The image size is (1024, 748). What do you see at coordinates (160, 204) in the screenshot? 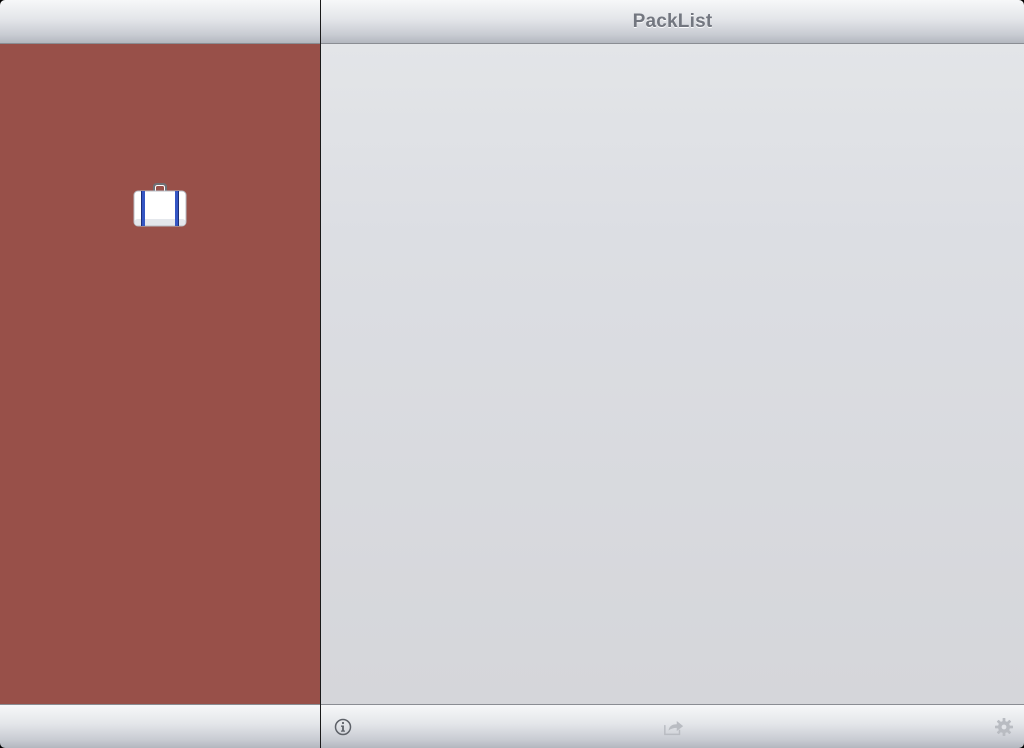
I see `suitcase-icon` at bounding box center [160, 204].